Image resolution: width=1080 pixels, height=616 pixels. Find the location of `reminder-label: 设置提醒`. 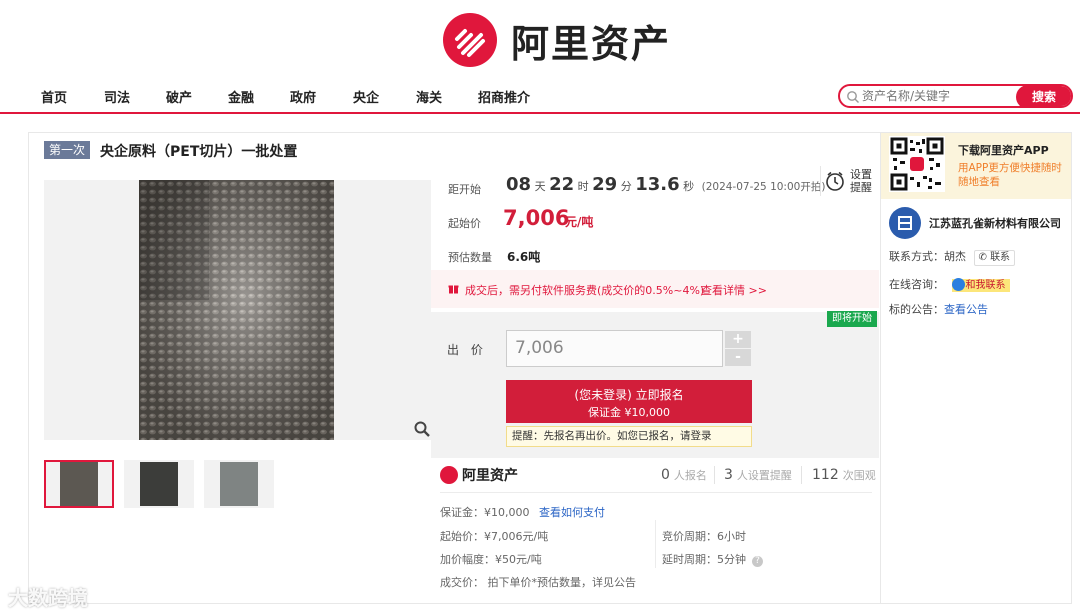

reminder-label: 设置提醒 is located at coordinates (861, 181).